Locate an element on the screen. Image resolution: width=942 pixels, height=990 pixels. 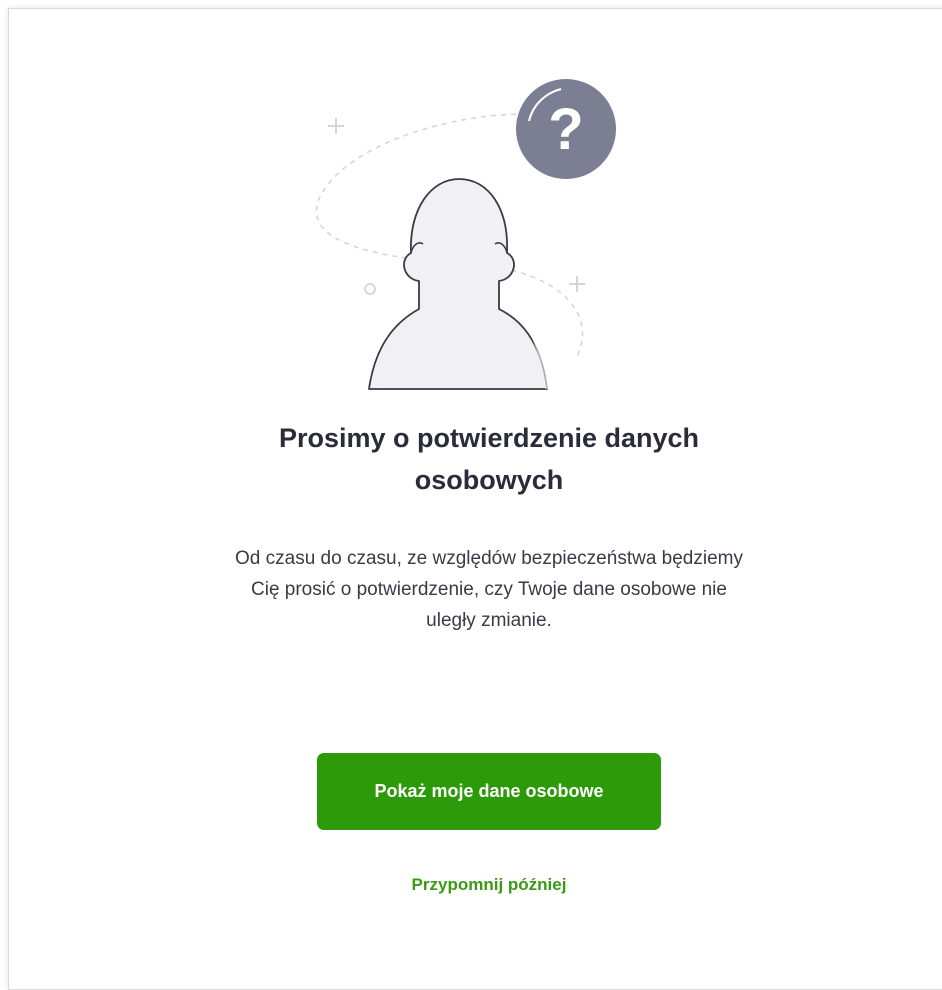
question-mark-icon: ? is located at coordinates (566, 129).